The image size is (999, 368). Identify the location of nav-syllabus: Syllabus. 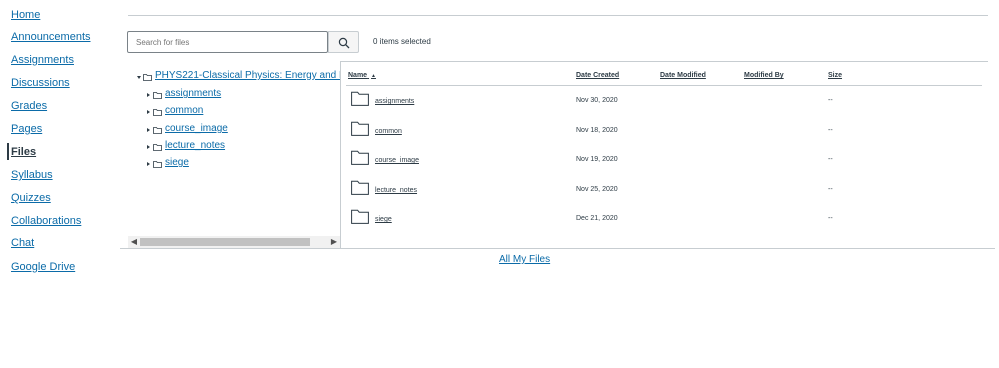
(32, 175).